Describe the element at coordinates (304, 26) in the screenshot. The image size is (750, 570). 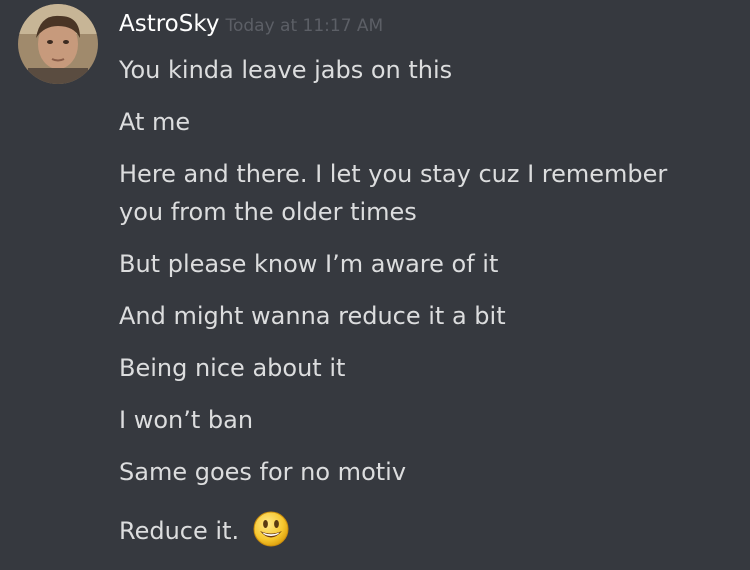
I see `timestamp: Today at 11:17 AM` at that location.